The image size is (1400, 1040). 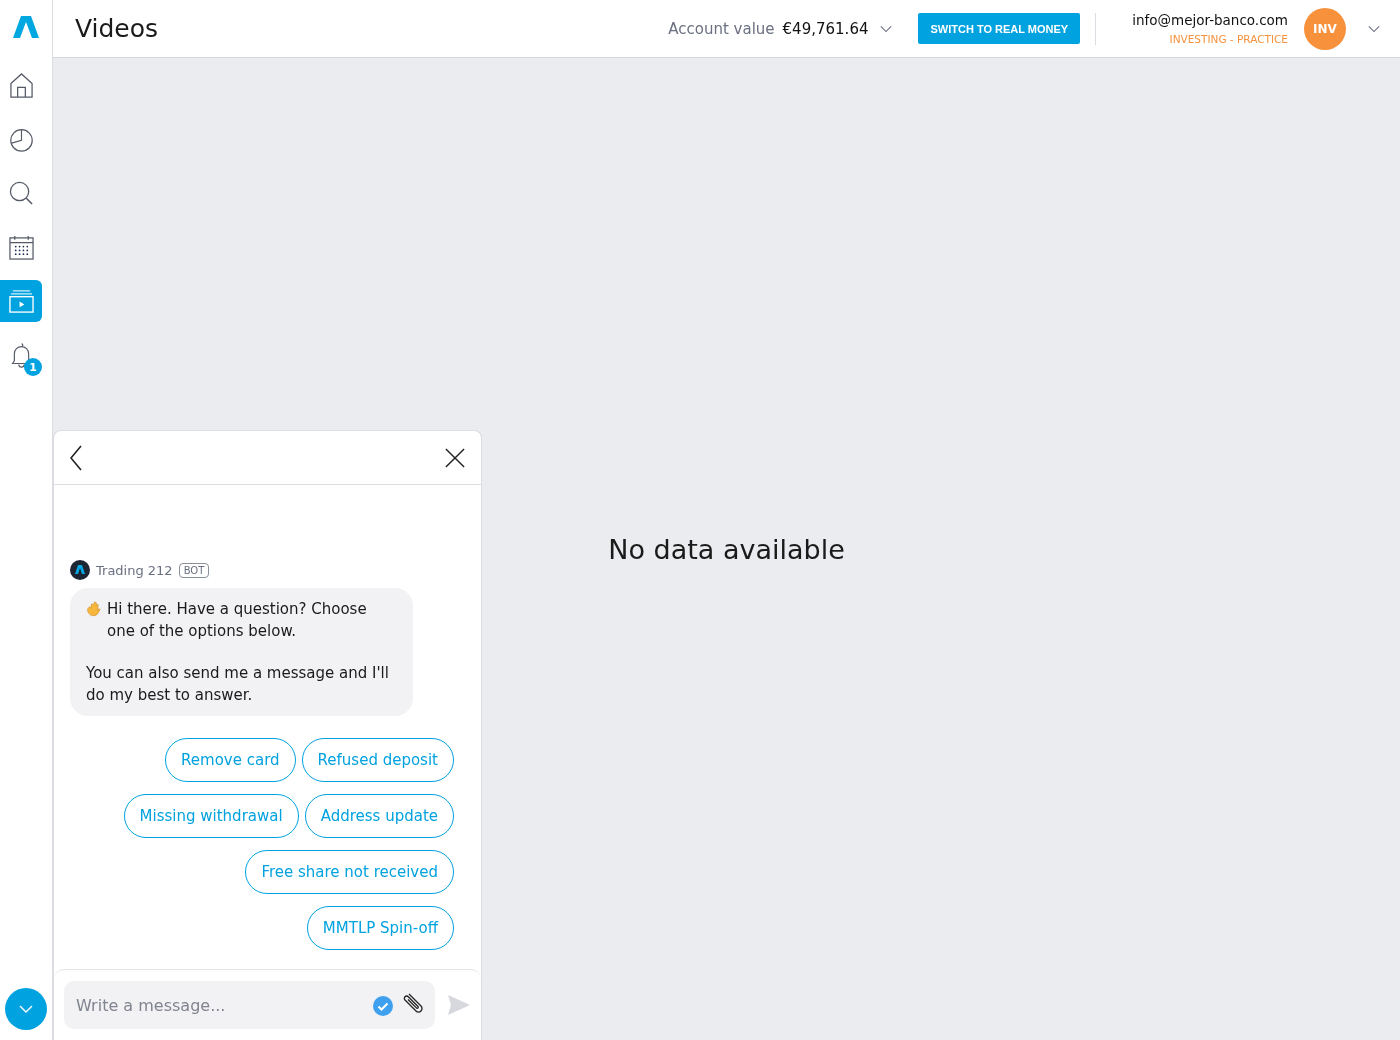 What do you see at coordinates (80, 570) in the screenshot?
I see `bot-avatar-icon` at bounding box center [80, 570].